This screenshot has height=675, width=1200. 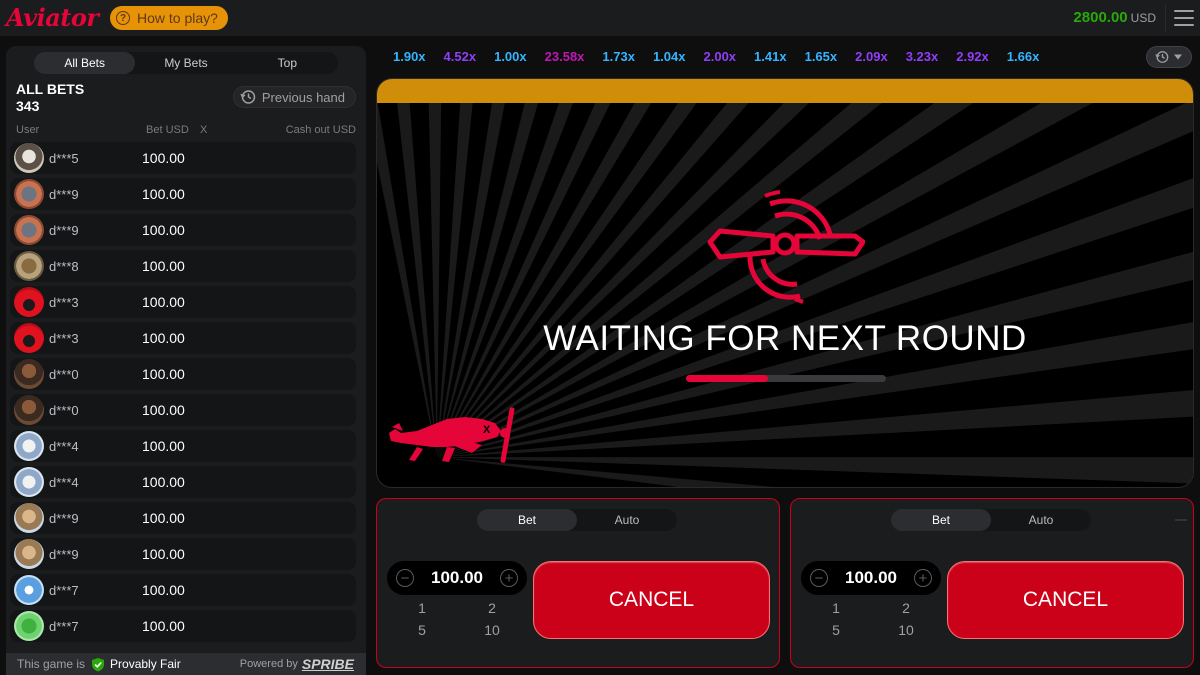 What do you see at coordinates (720, 57) in the screenshot?
I see `multiplier-badge: 2.00x` at bounding box center [720, 57].